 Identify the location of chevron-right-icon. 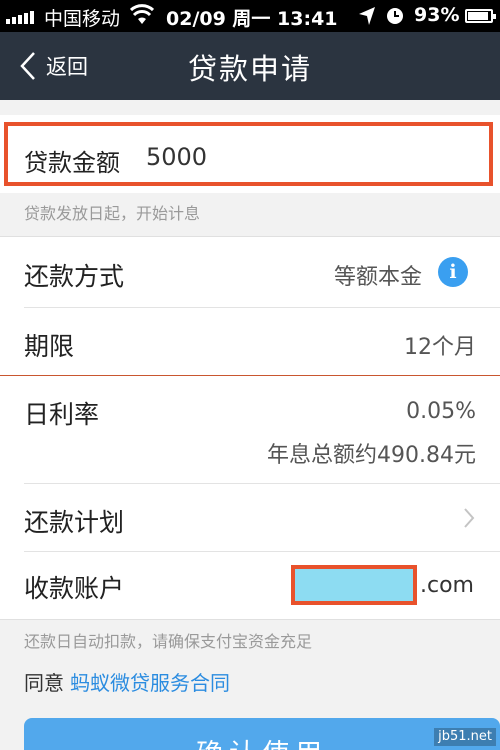
(469, 518).